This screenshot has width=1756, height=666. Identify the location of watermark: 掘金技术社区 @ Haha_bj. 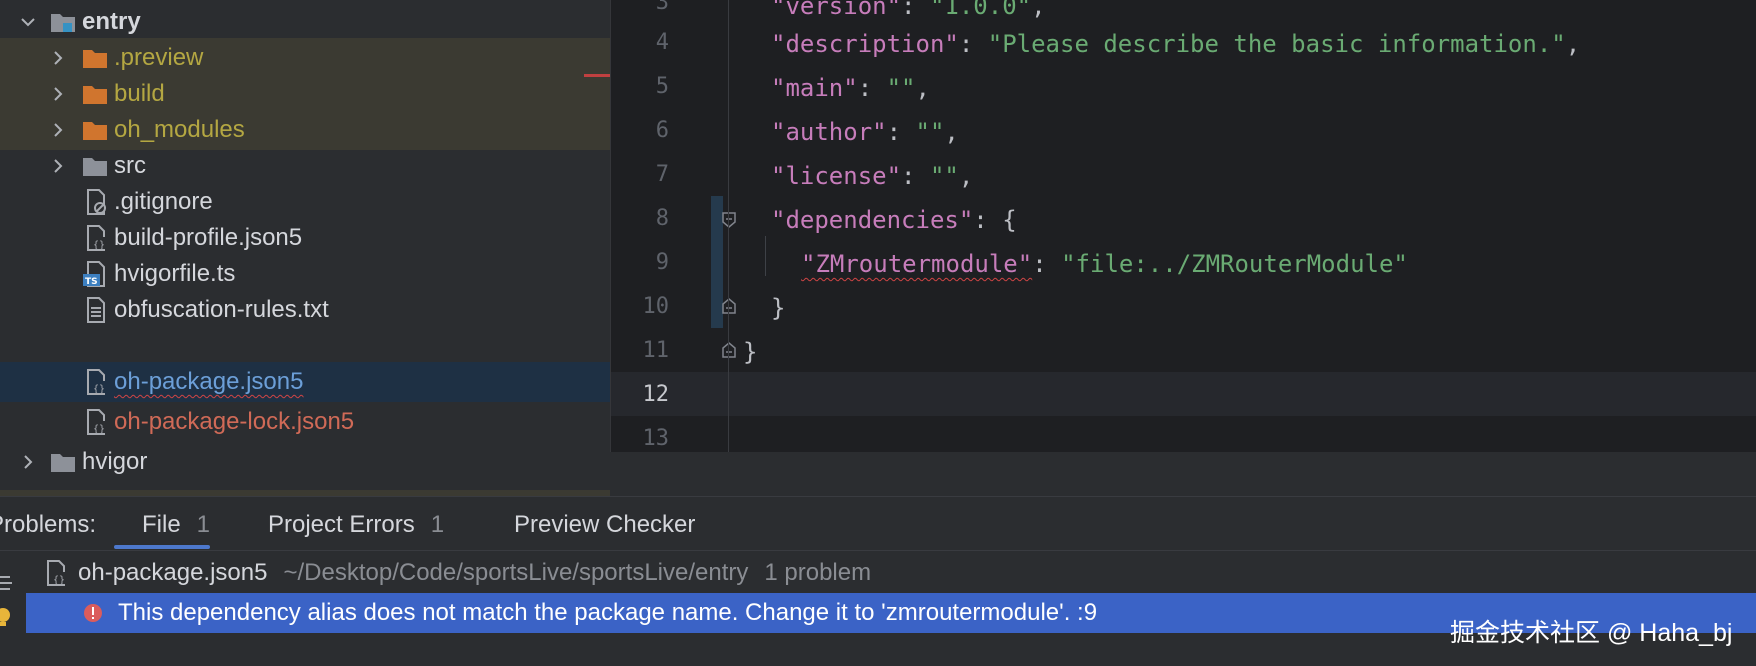
(1591, 633).